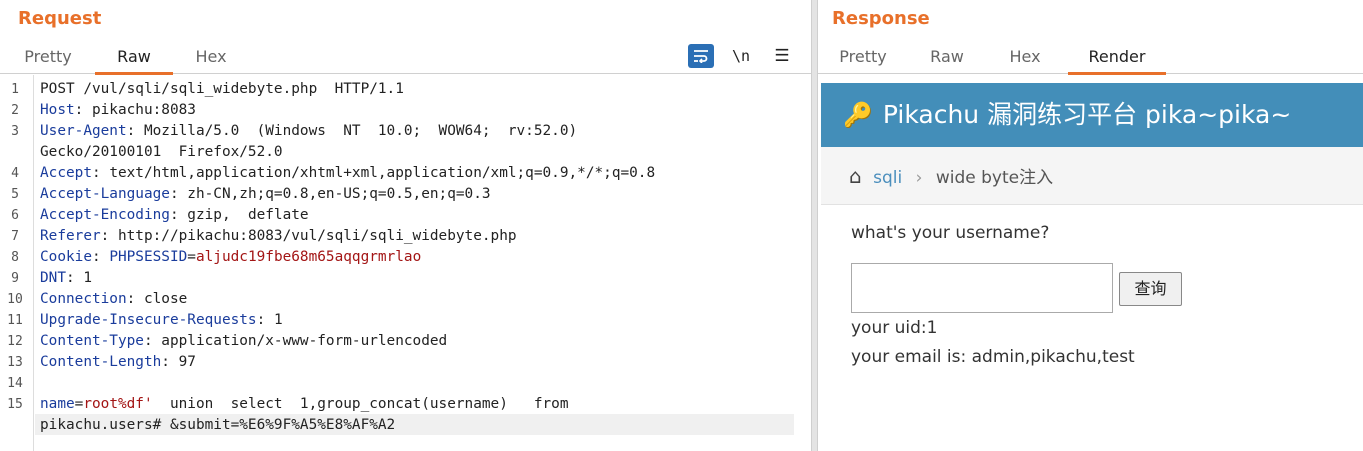  What do you see at coordinates (148, 320) in the screenshot?
I see `header-name: Upgrade-Insecure-Requests` at bounding box center [148, 320].